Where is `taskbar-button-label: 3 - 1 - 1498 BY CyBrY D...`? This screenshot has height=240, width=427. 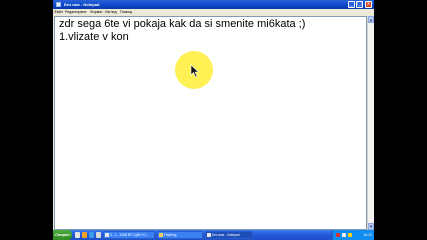 taskbar-button-label: 3 - 1 - 1498 BY CyBrY D... is located at coordinates (129, 235).